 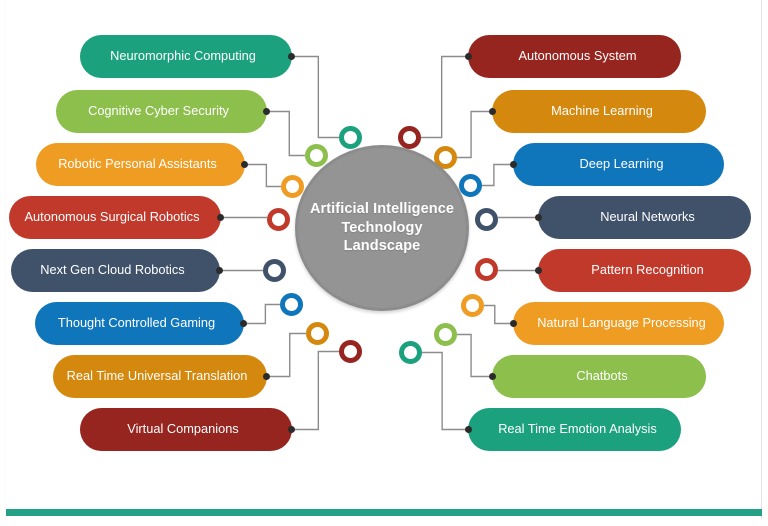 What do you see at coordinates (647, 217) in the screenshot?
I see `branch-pill-label: Neural Networks` at bounding box center [647, 217].